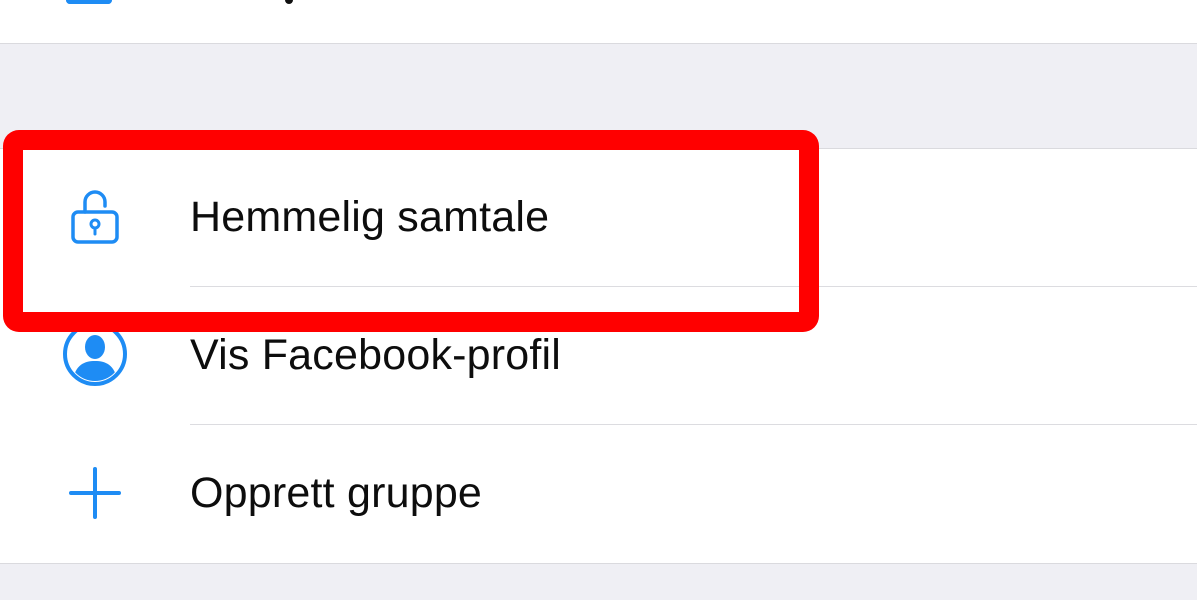 The width and height of the screenshot is (1197, 600). Describe the element at coordinates (336, 493) in the screenshot. I see `menu-item-label: Opprett gruppe` at that location.